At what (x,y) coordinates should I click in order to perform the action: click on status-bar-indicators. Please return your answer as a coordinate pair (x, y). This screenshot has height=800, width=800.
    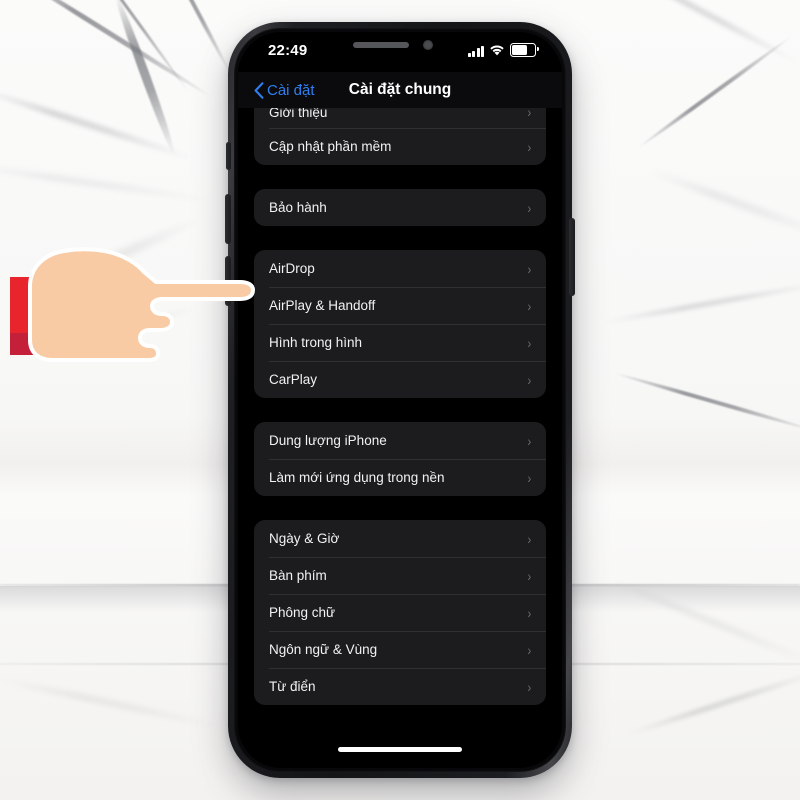
    Looking at the image, I should click on (503, 49).